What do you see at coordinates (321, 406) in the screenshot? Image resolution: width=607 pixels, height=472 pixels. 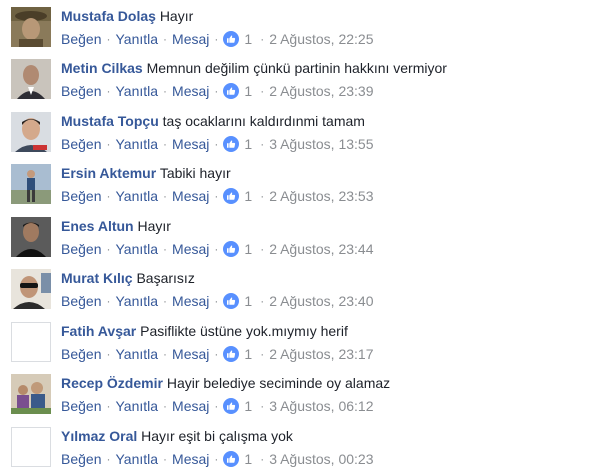 I see `comment-timestamp: 3 Ağustos, 06:12` at bounding box center [321, 406].